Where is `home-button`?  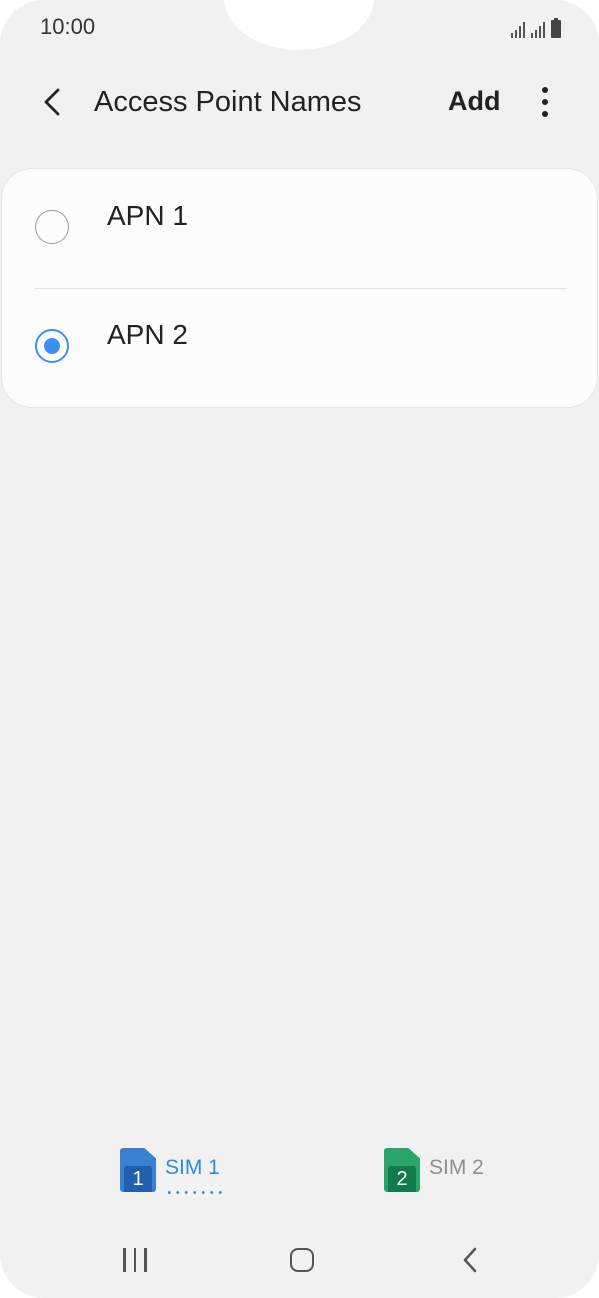 home-button is located at coordinates (302, 1260).